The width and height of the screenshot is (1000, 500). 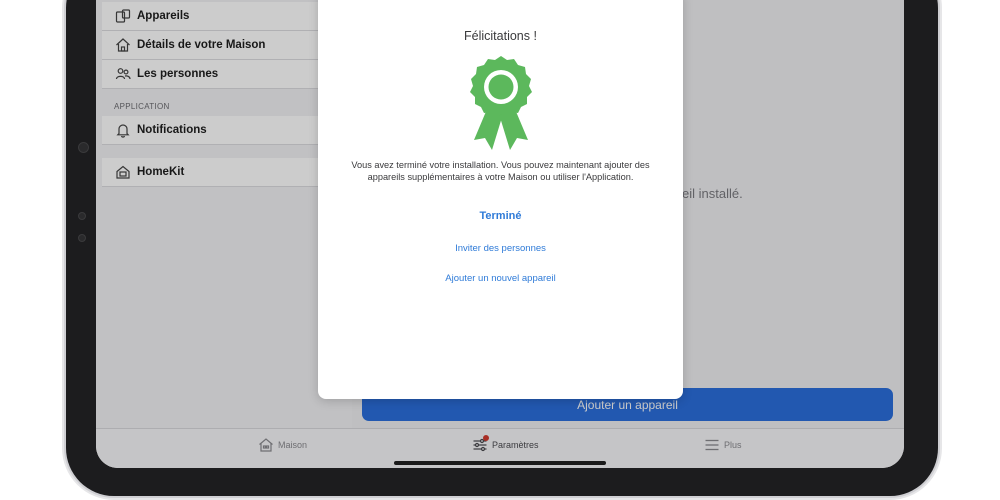 What do you see at coordinates (500, 278) in the screenshot?
I see `add-new-device-button: Ajouter un nouvel appareil` at bounding box center [500, 278].